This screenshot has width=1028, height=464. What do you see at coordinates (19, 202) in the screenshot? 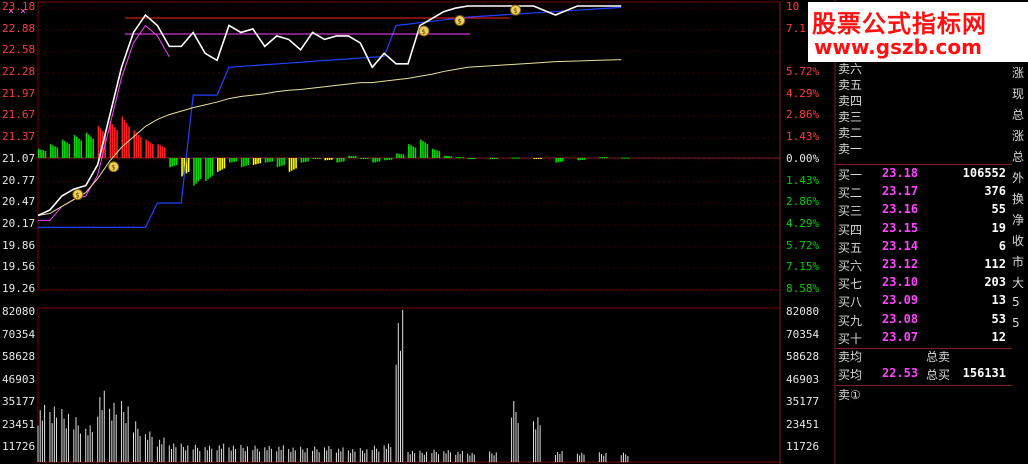
I see `price-tick-label: 20.47` at bounding box center [19, 202].